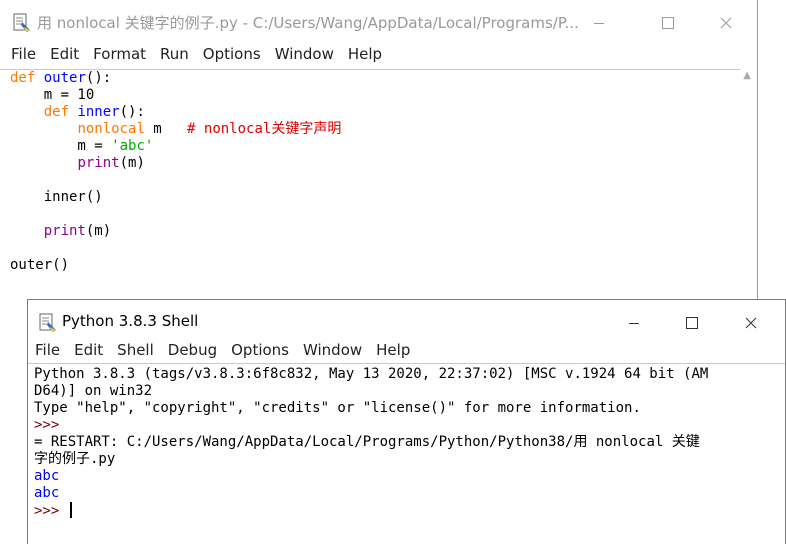  Describe the element at coordinates (61, 78) in the screenshot. I see `code-line: def outer():` at that location.